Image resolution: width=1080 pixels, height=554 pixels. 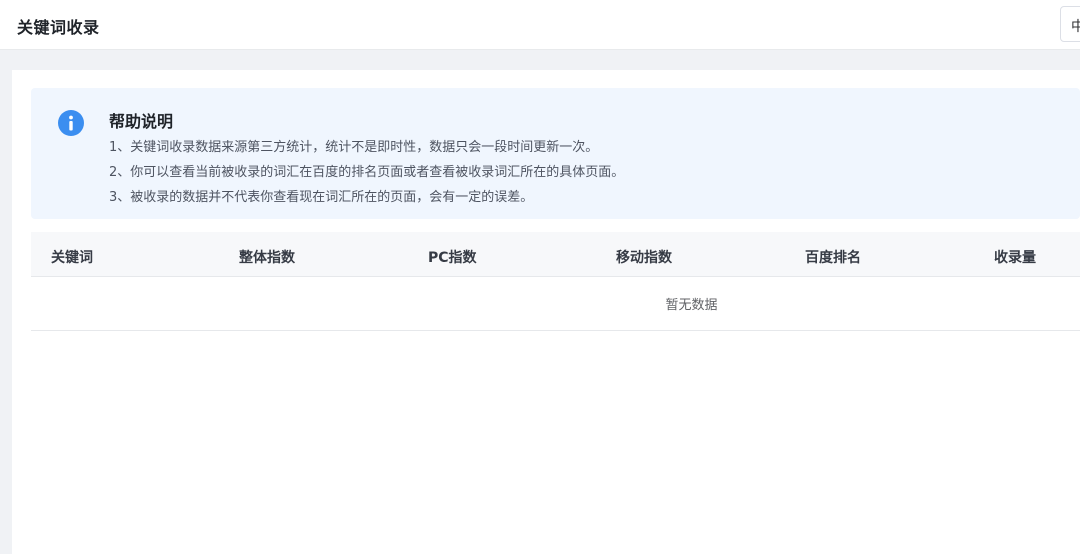 What do you see at coordinates (691, 305) in the screenshot?
I see `empty-state-text: 暂无数据` at bounding box center [691, 305].